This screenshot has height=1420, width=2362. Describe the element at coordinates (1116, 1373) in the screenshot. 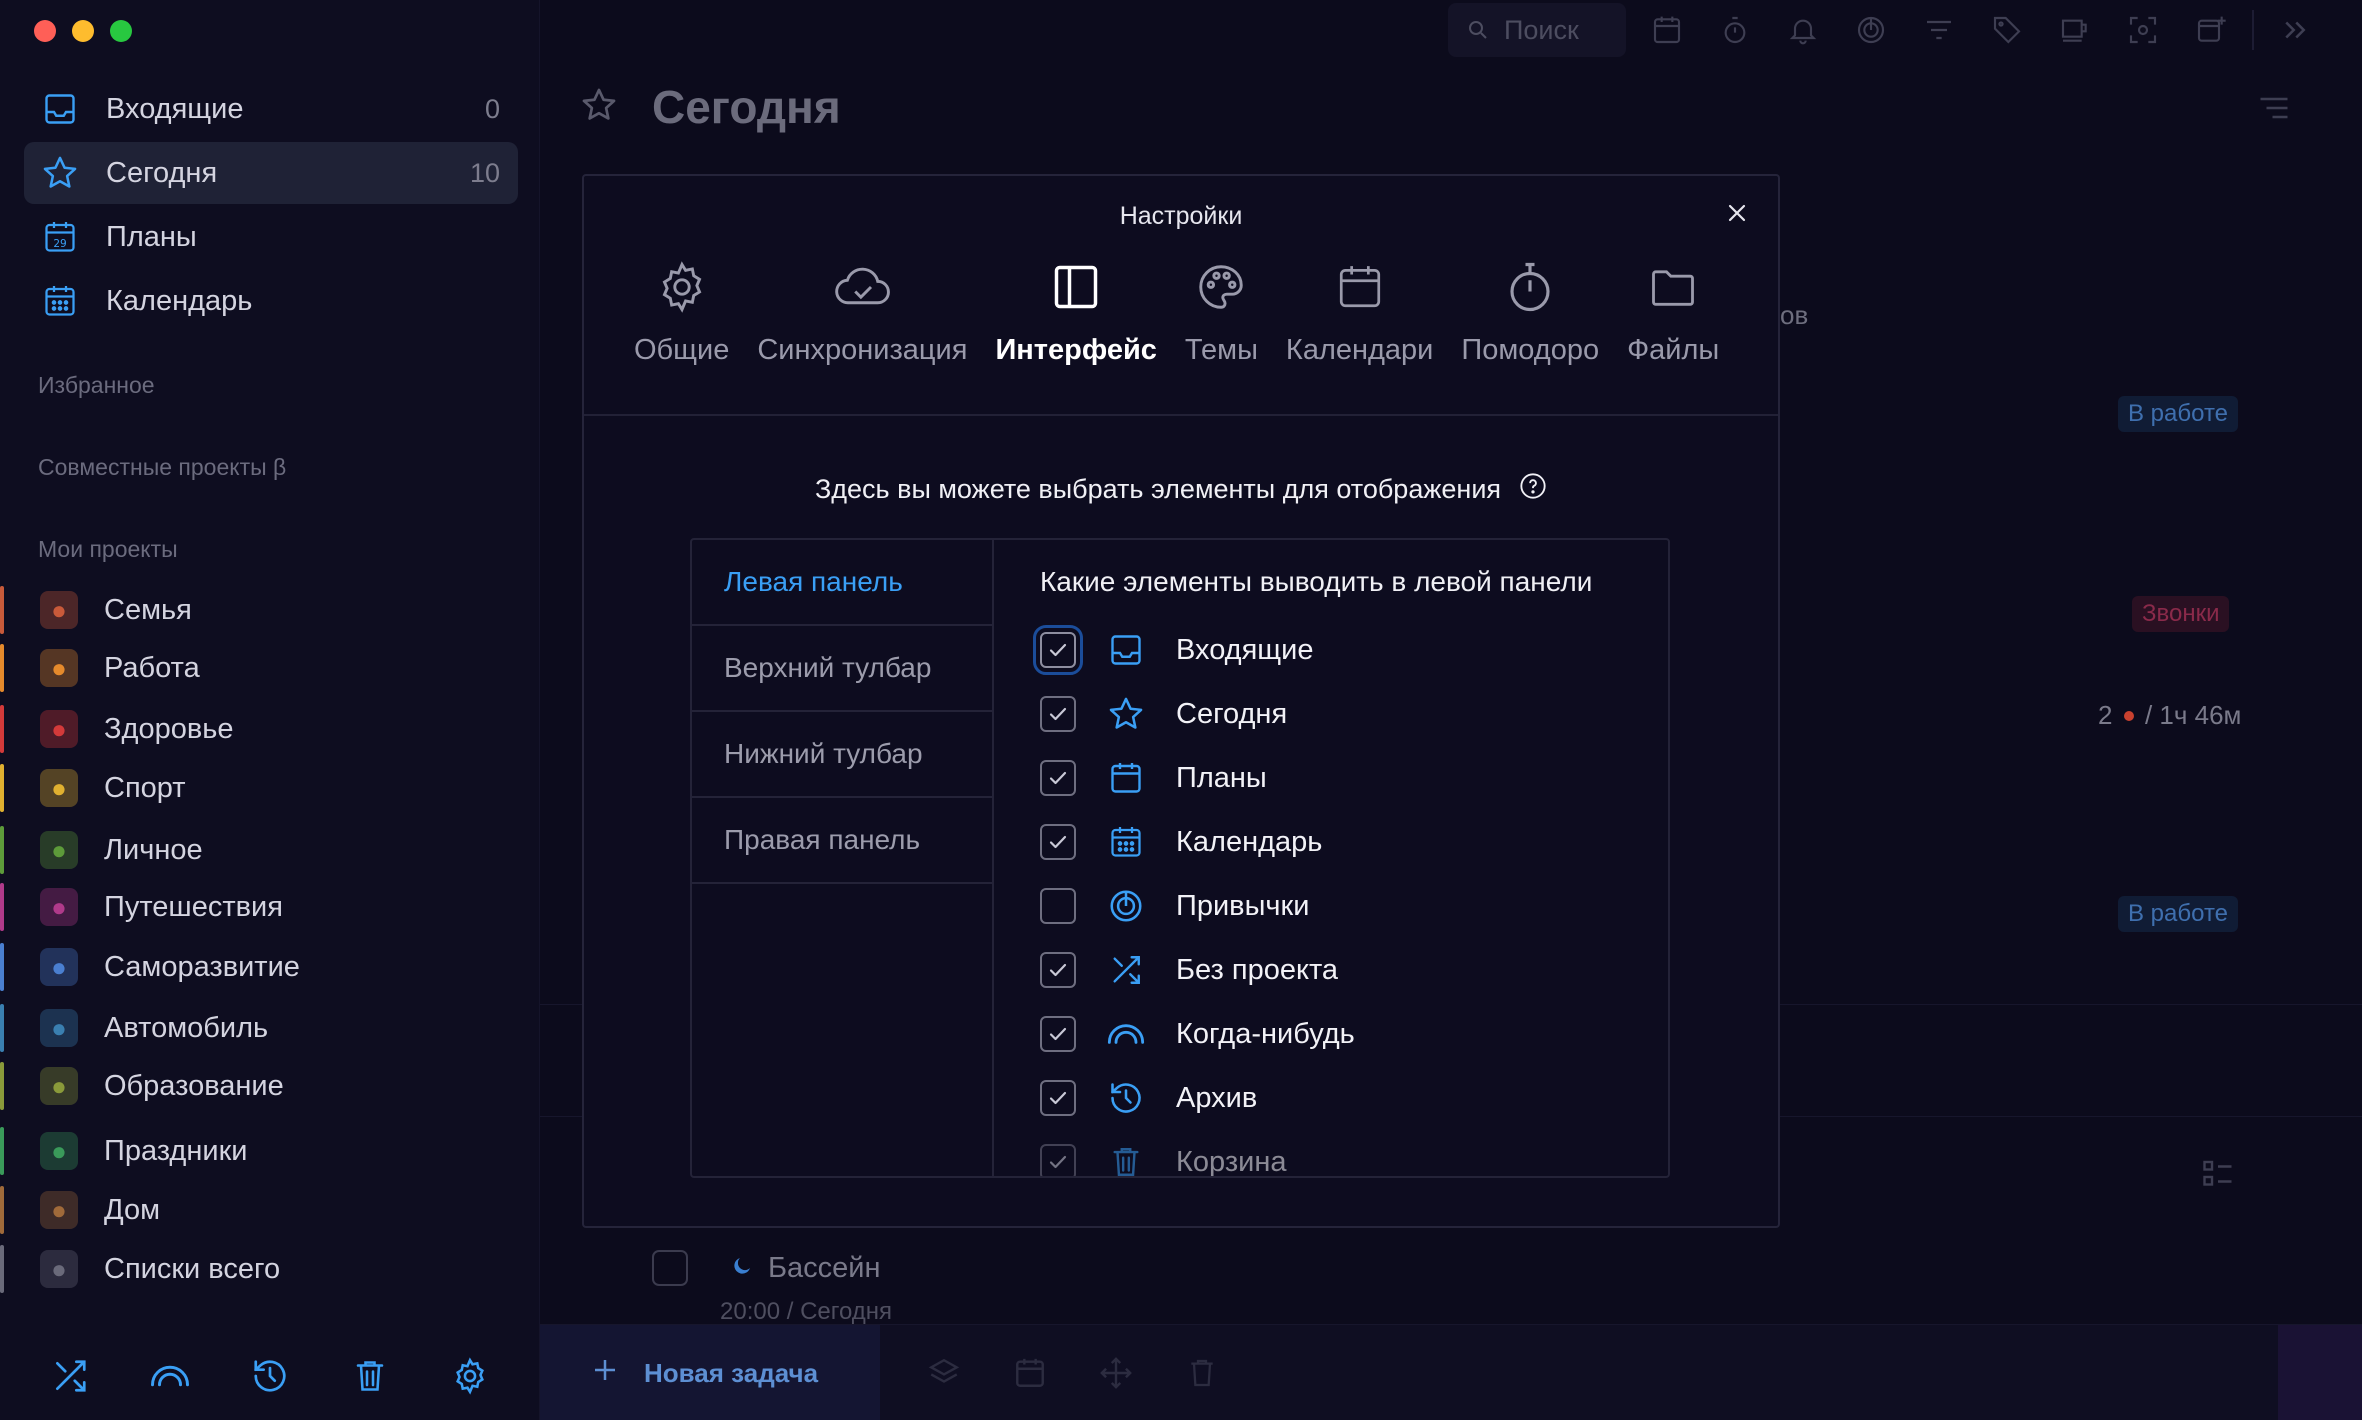

I see `move-icon` at that location.